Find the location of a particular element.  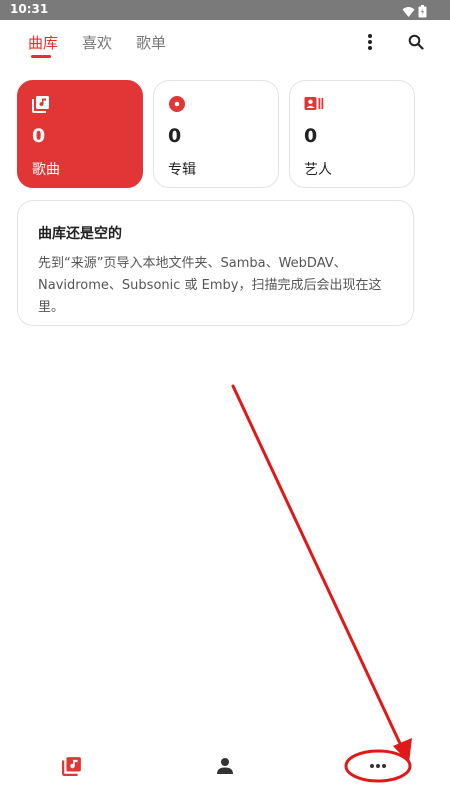

artists-count: 0 is located at coordinates (311, 136).